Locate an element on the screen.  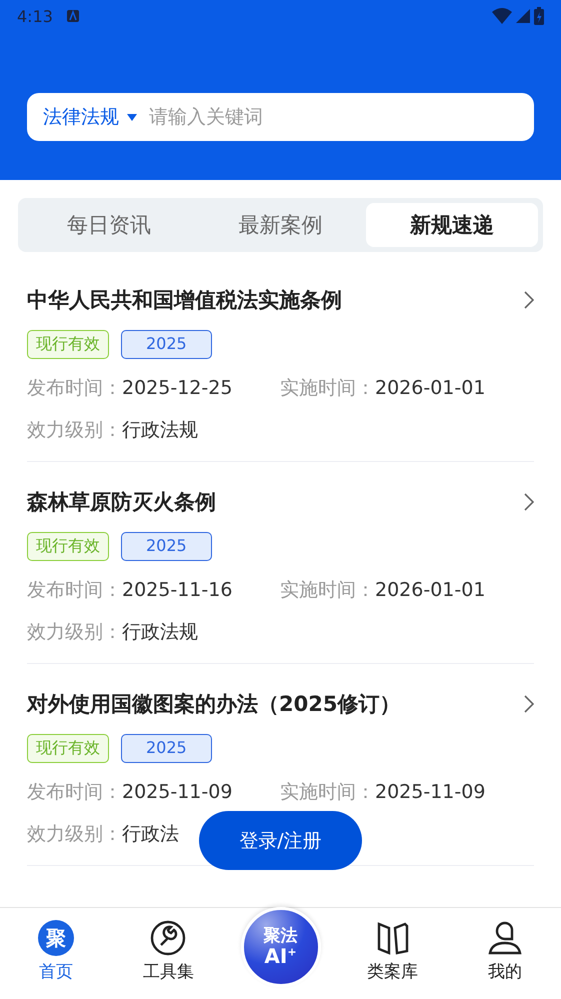
signal-icon is located at coordinates (523, 16).